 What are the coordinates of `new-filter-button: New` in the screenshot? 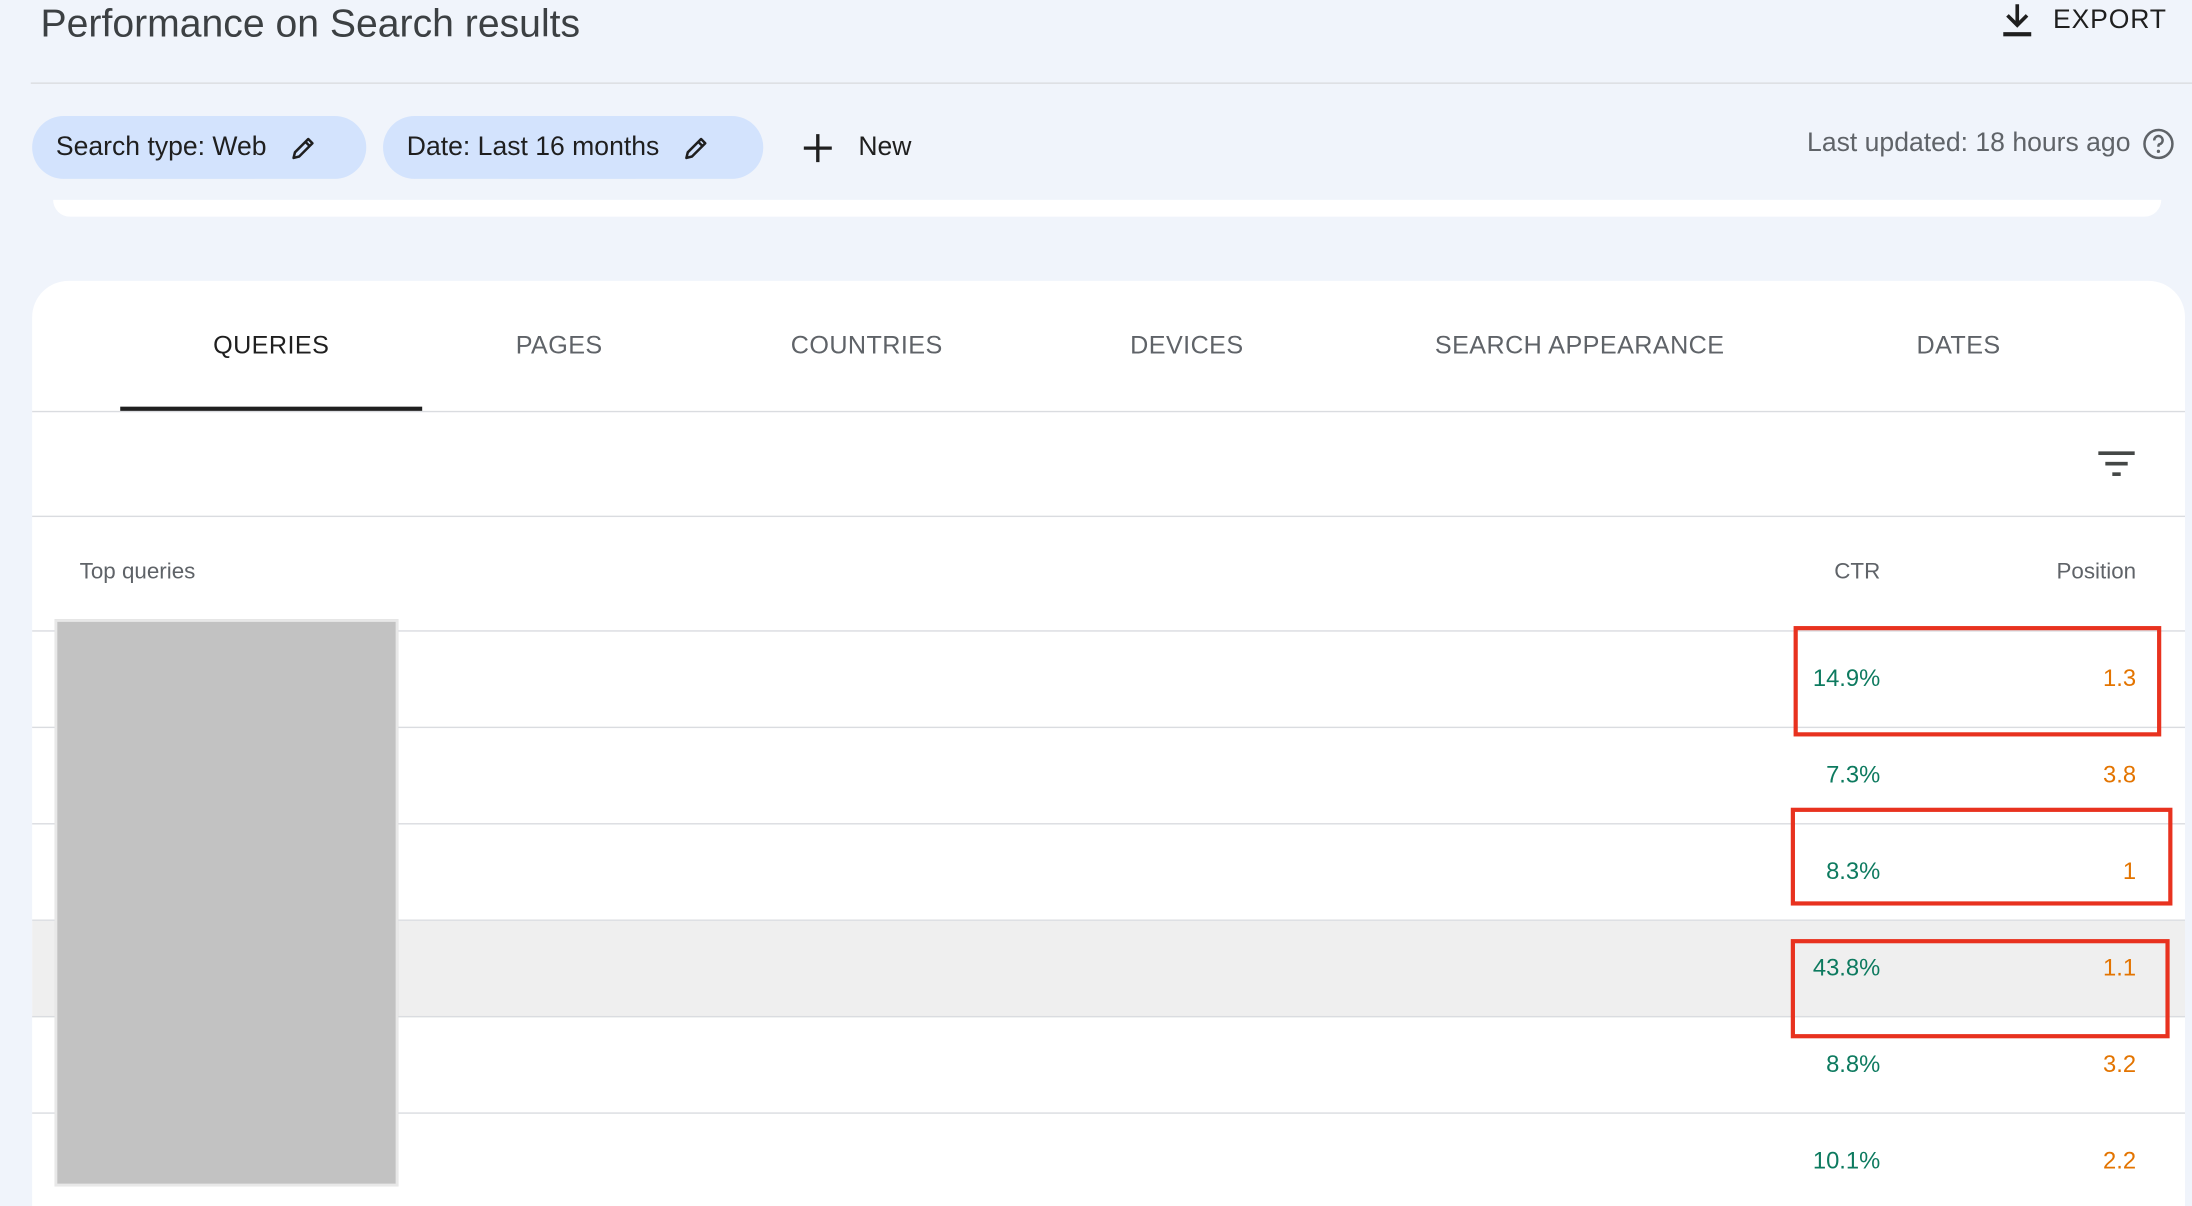 It's located at (856, 148).